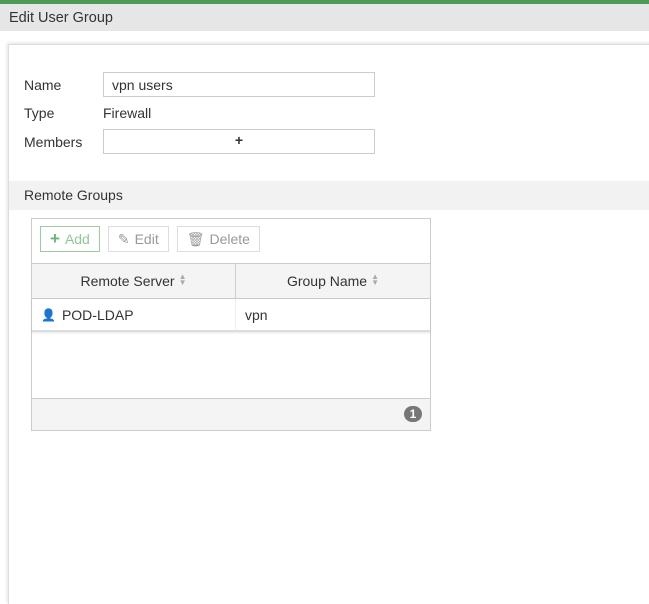 The width and height of the screenshot is (649, 604). What do you see at coordinates (48, 314) in the screenshot?
I see `ldap-user-icon: 👤` at bounding box center [48, 314].